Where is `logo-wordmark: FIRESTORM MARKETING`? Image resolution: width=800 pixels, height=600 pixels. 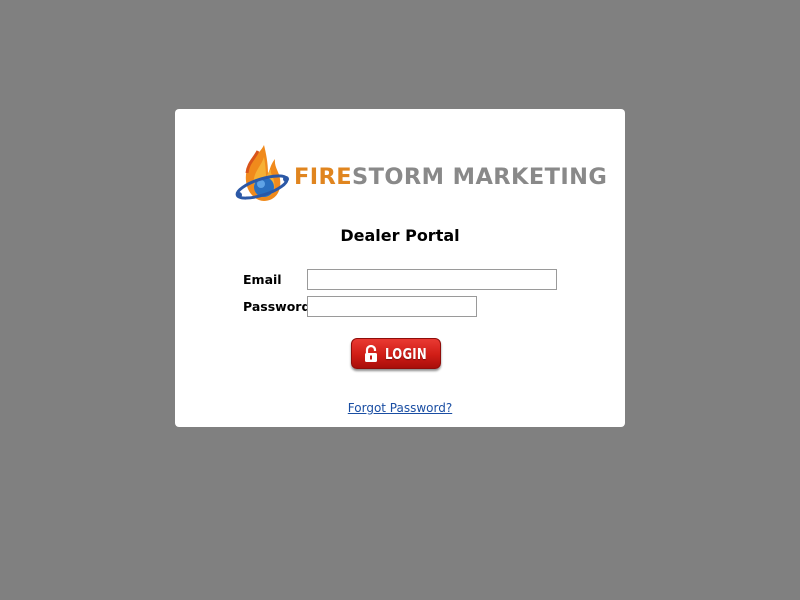 logo-wordmark: FIRESTORM MARKETING is located at coordinates (450, 177).